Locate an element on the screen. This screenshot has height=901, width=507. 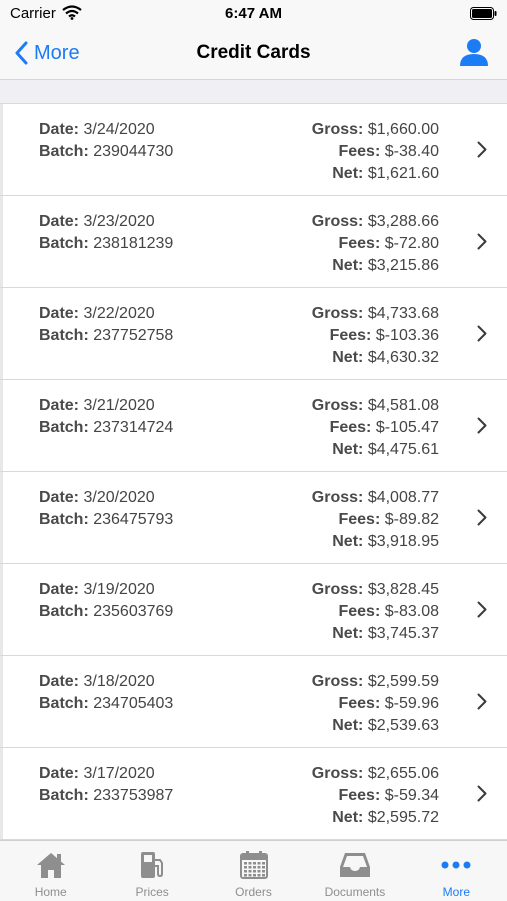
tab-prices: Prices is located at coordinates (151, 871).